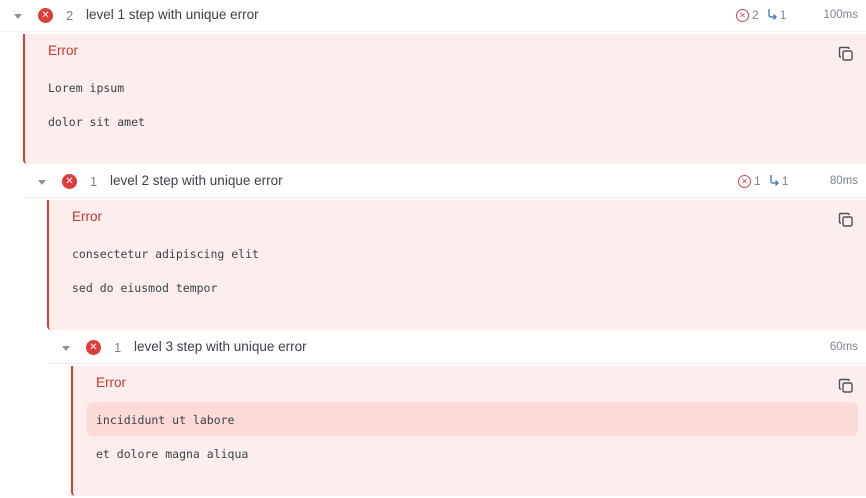 The image size is (866, 498). What do you see at coordinates (757, 181) in the screenshot?
I see `error-count: 1` at bounding box center [757, 181].